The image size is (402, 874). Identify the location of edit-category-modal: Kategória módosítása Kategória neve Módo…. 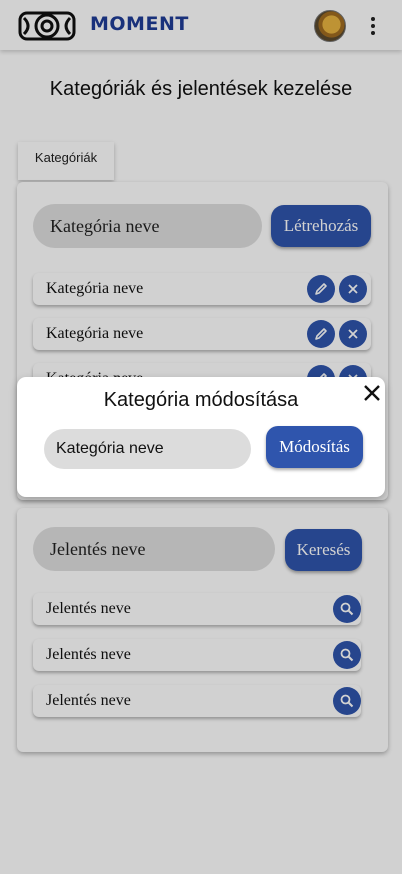
(201, 437).